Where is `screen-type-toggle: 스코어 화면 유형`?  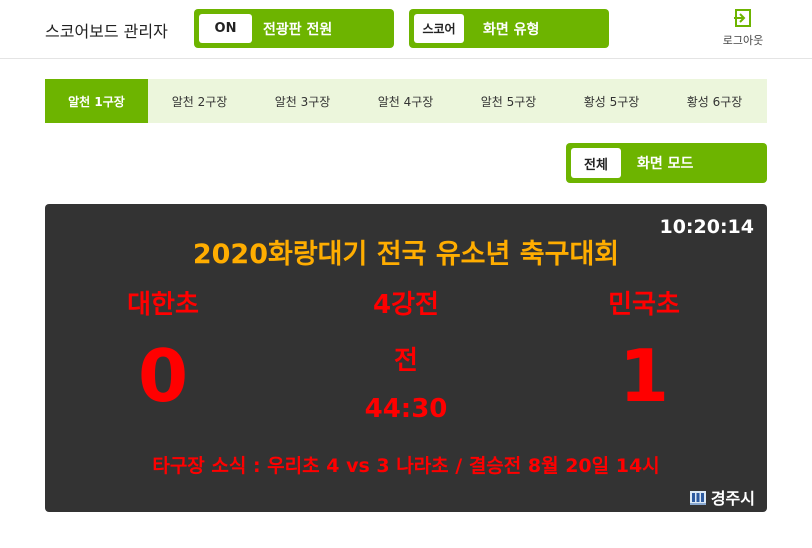 screen-type-toggle: 스코어 화면 유형 is located at coordinates (509, 28).